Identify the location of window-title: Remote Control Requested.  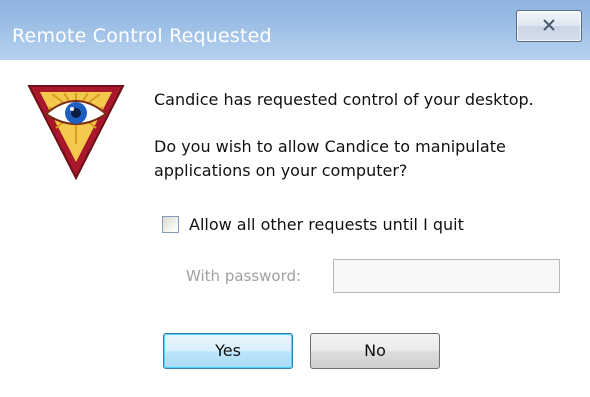
(142, 36).